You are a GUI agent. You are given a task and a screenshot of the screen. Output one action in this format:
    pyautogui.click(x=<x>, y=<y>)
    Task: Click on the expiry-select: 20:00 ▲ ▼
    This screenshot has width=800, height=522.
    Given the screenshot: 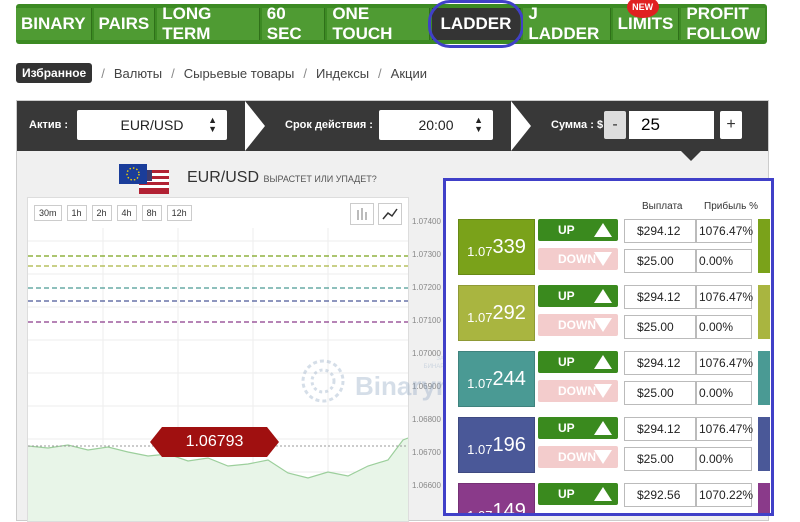 What is the action you would take?
    pyautogui.click(x=436, y=125)
    